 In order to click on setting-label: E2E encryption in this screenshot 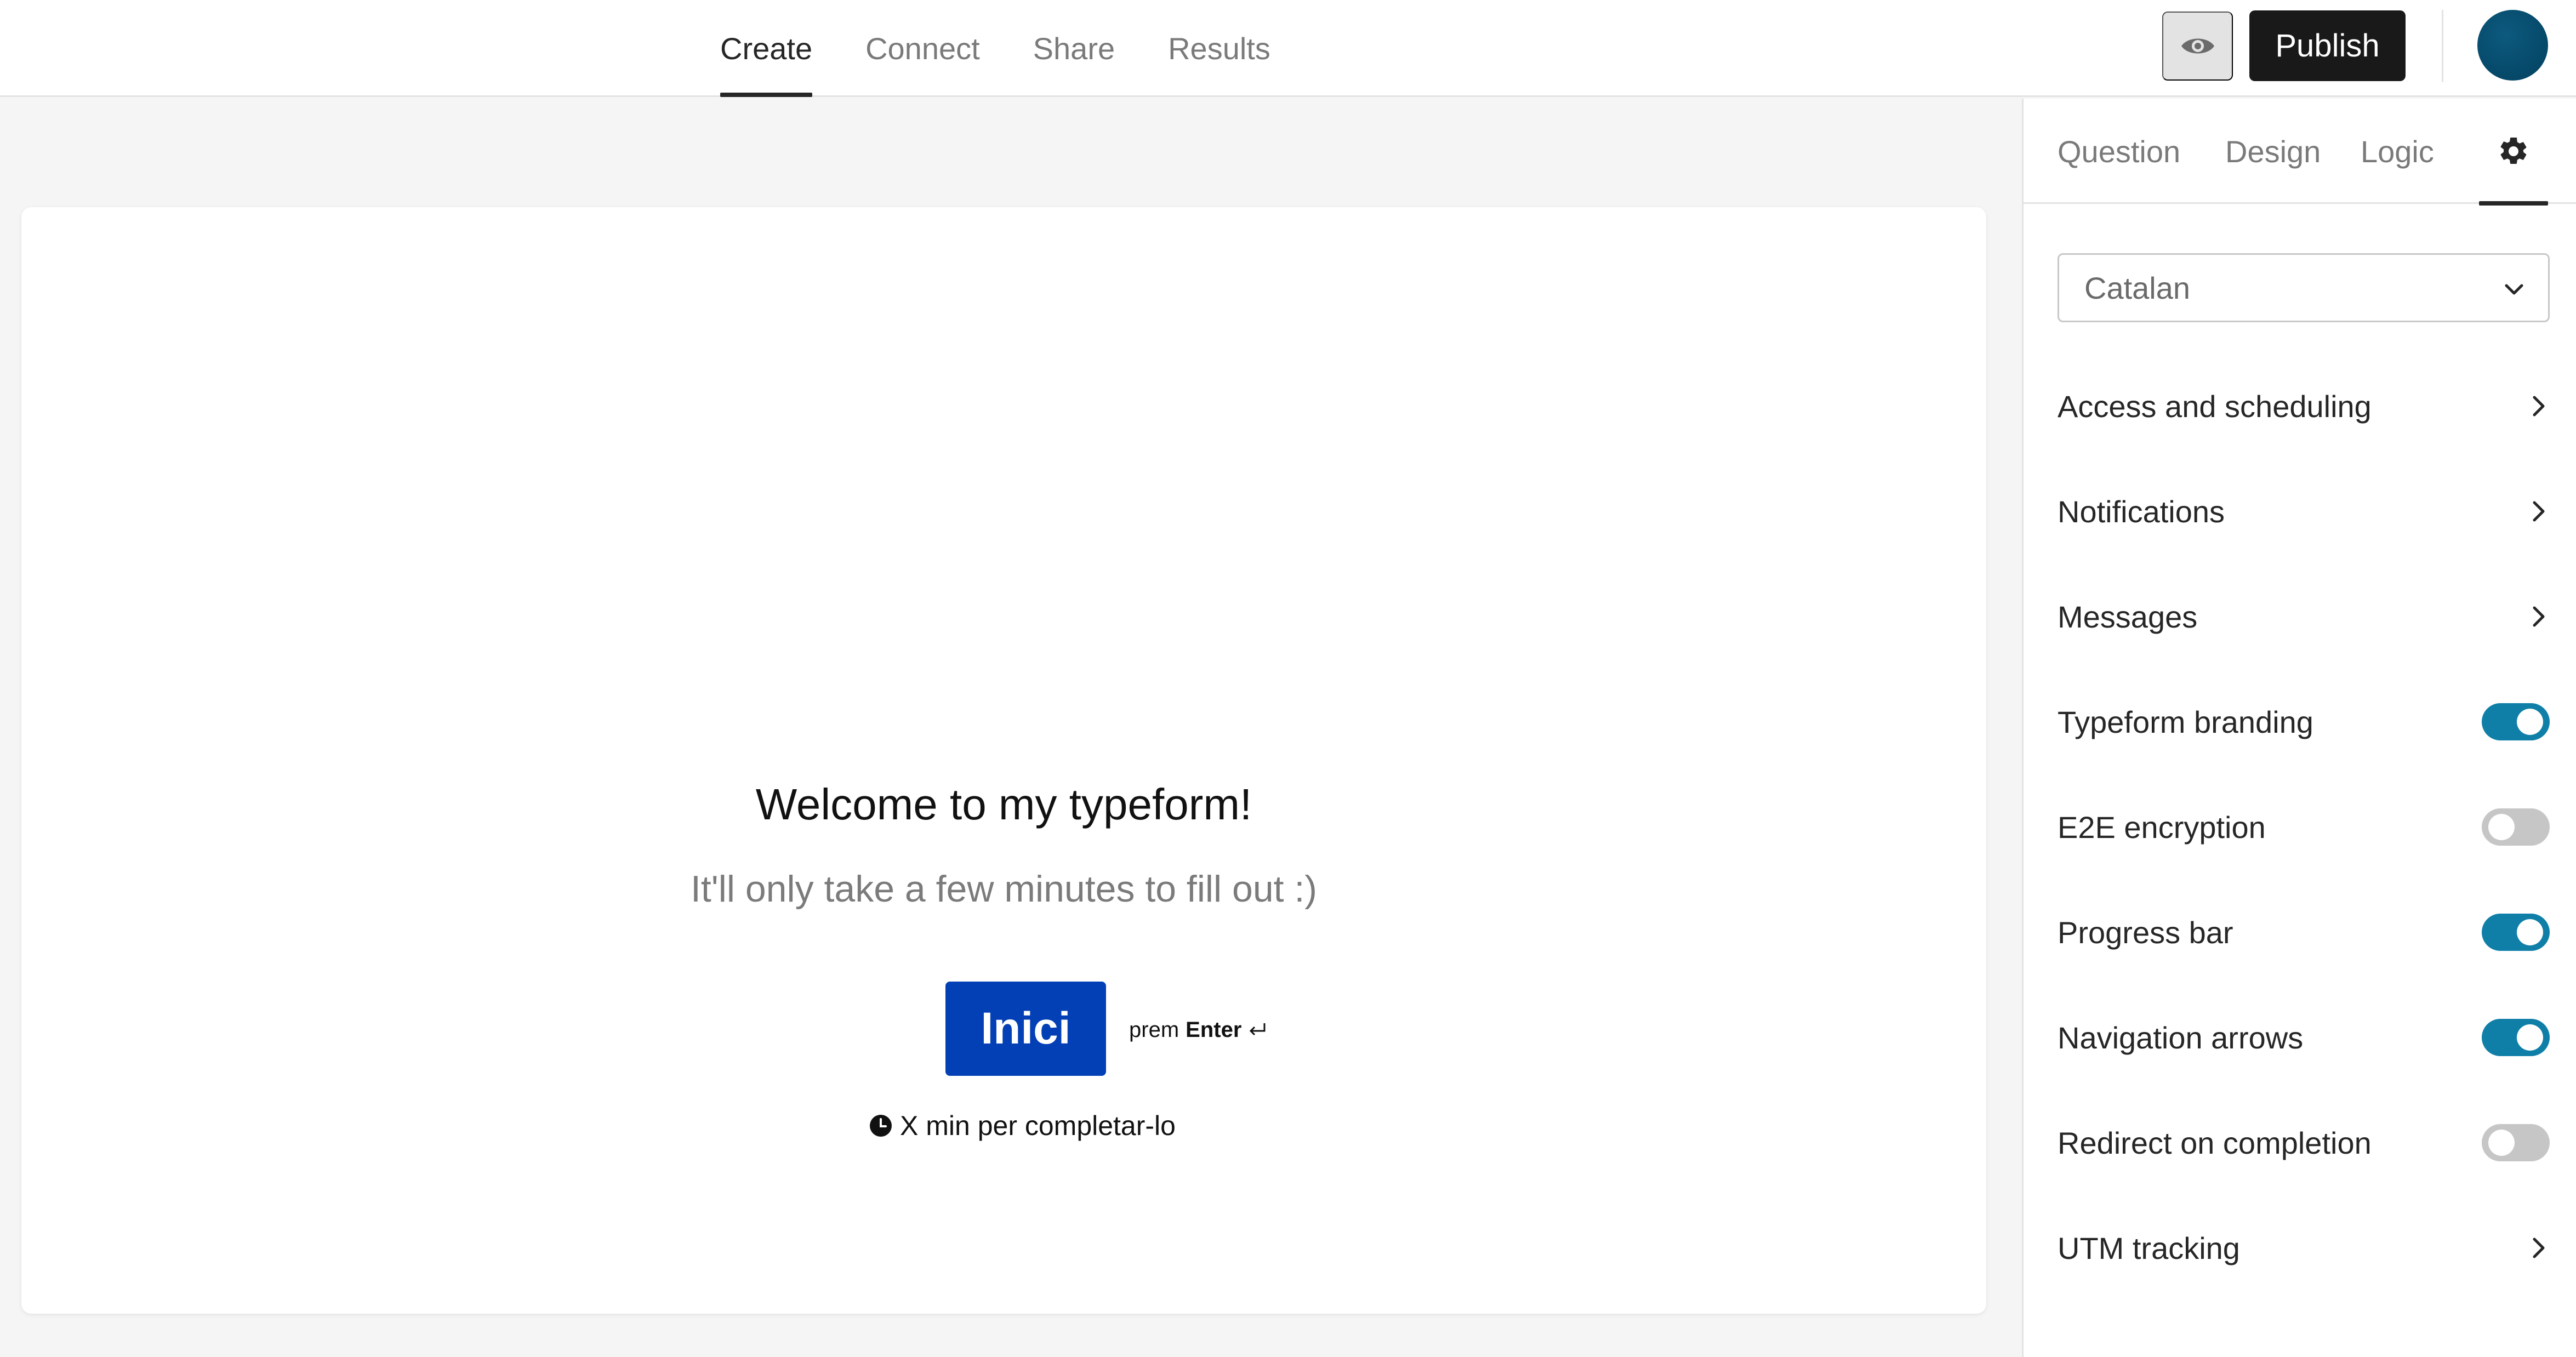, I will do `click(2162, 827)`.